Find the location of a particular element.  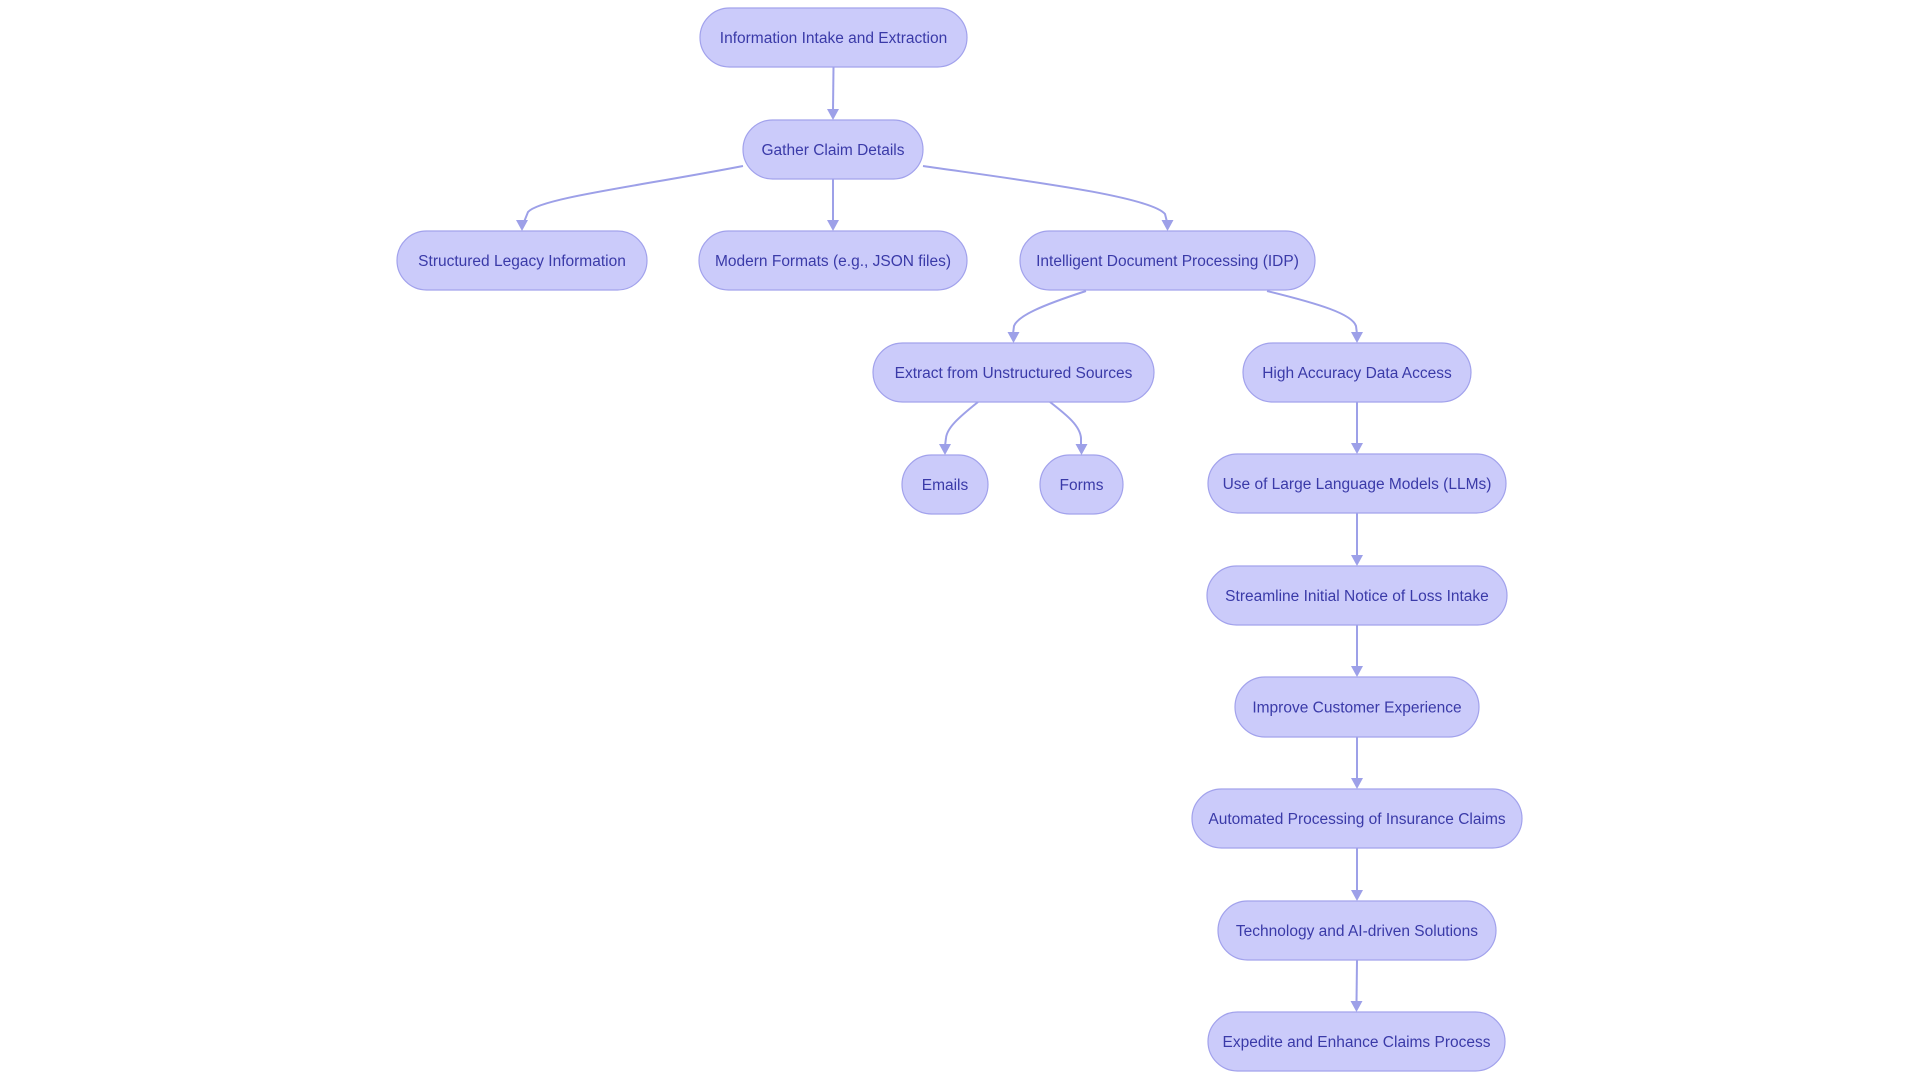

node-expedite: Expedite and Enhance Claims Process is located at coordinates (1356, 1041).